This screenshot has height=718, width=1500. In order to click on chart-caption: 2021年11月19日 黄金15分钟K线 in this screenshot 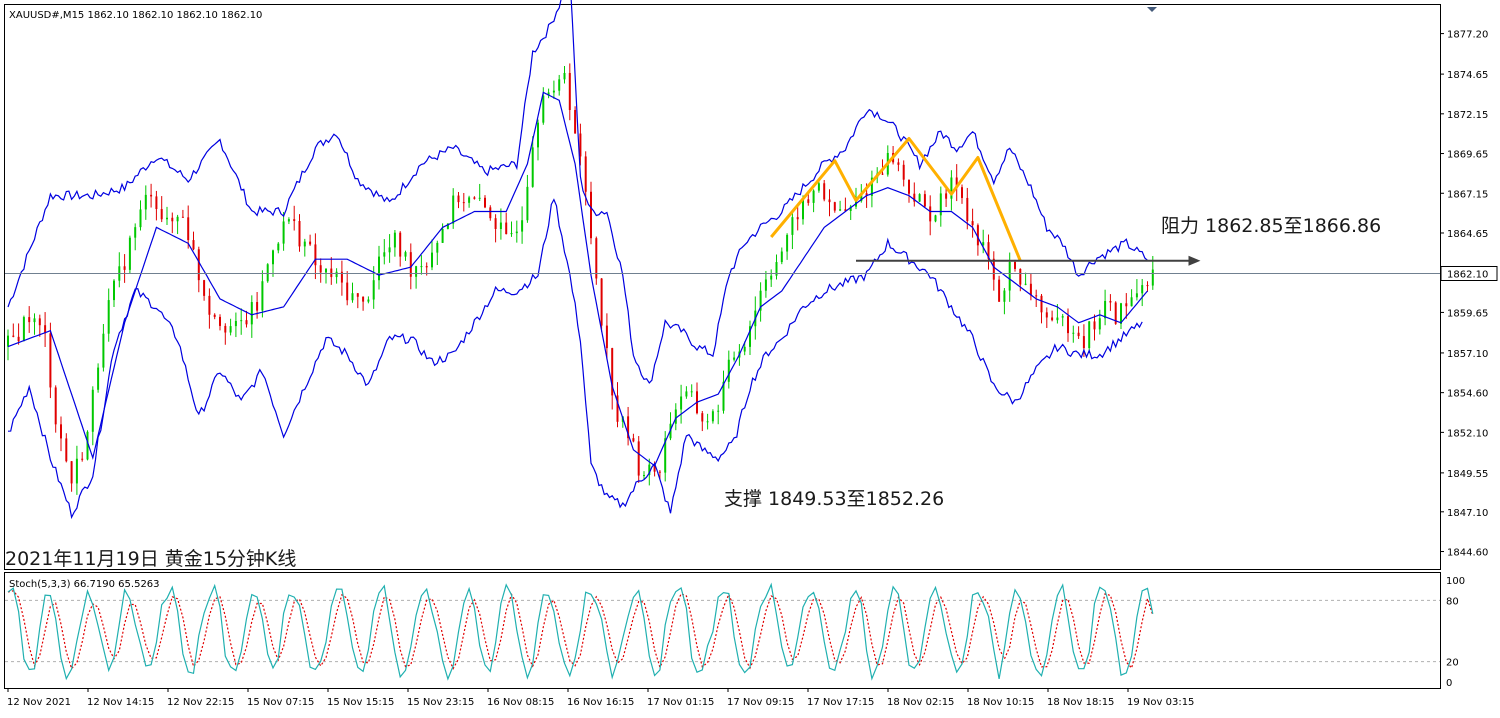, I will do `click(150, 559)`.